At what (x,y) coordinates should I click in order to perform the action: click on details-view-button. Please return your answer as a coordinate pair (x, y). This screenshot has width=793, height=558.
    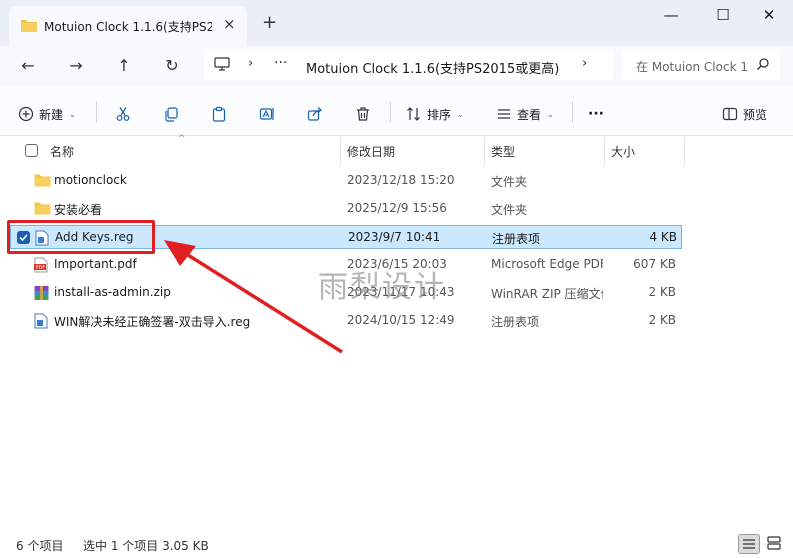
    Looking at the image, I should click on (749, 544).